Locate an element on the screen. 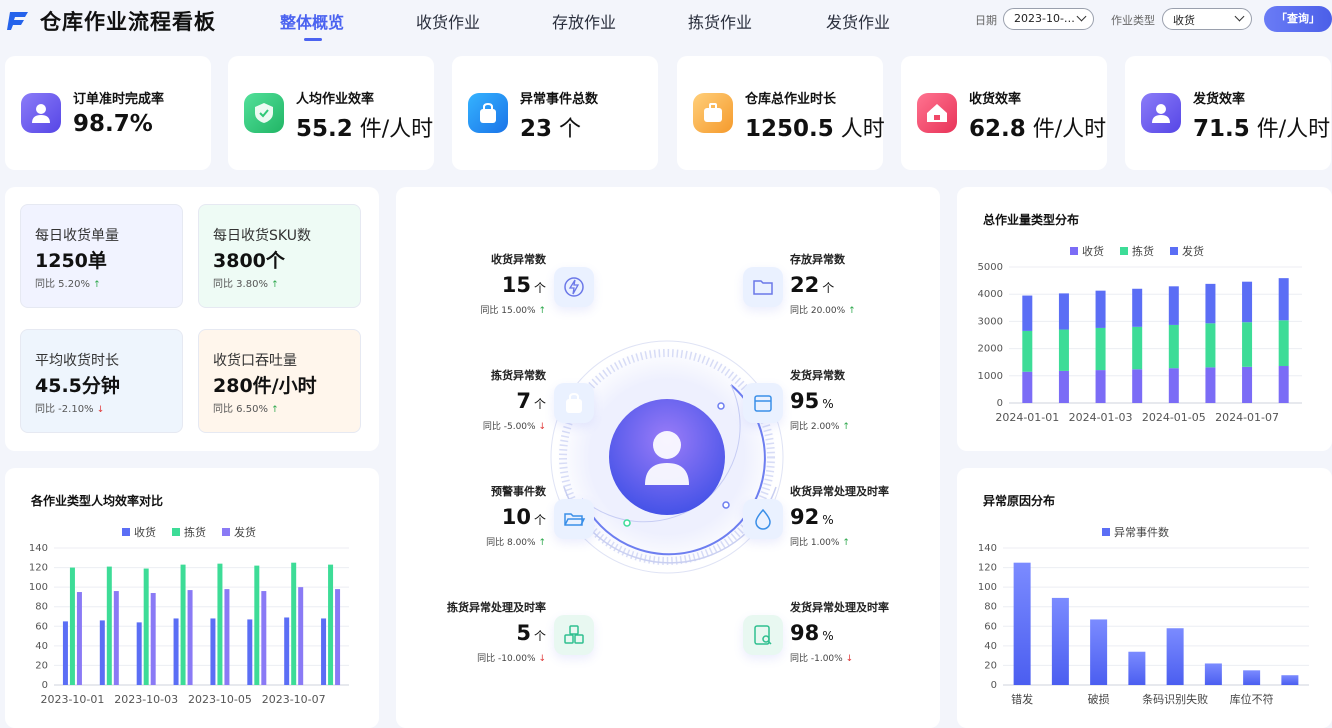  exception-number: 22 is located at coordinates (805, 285).